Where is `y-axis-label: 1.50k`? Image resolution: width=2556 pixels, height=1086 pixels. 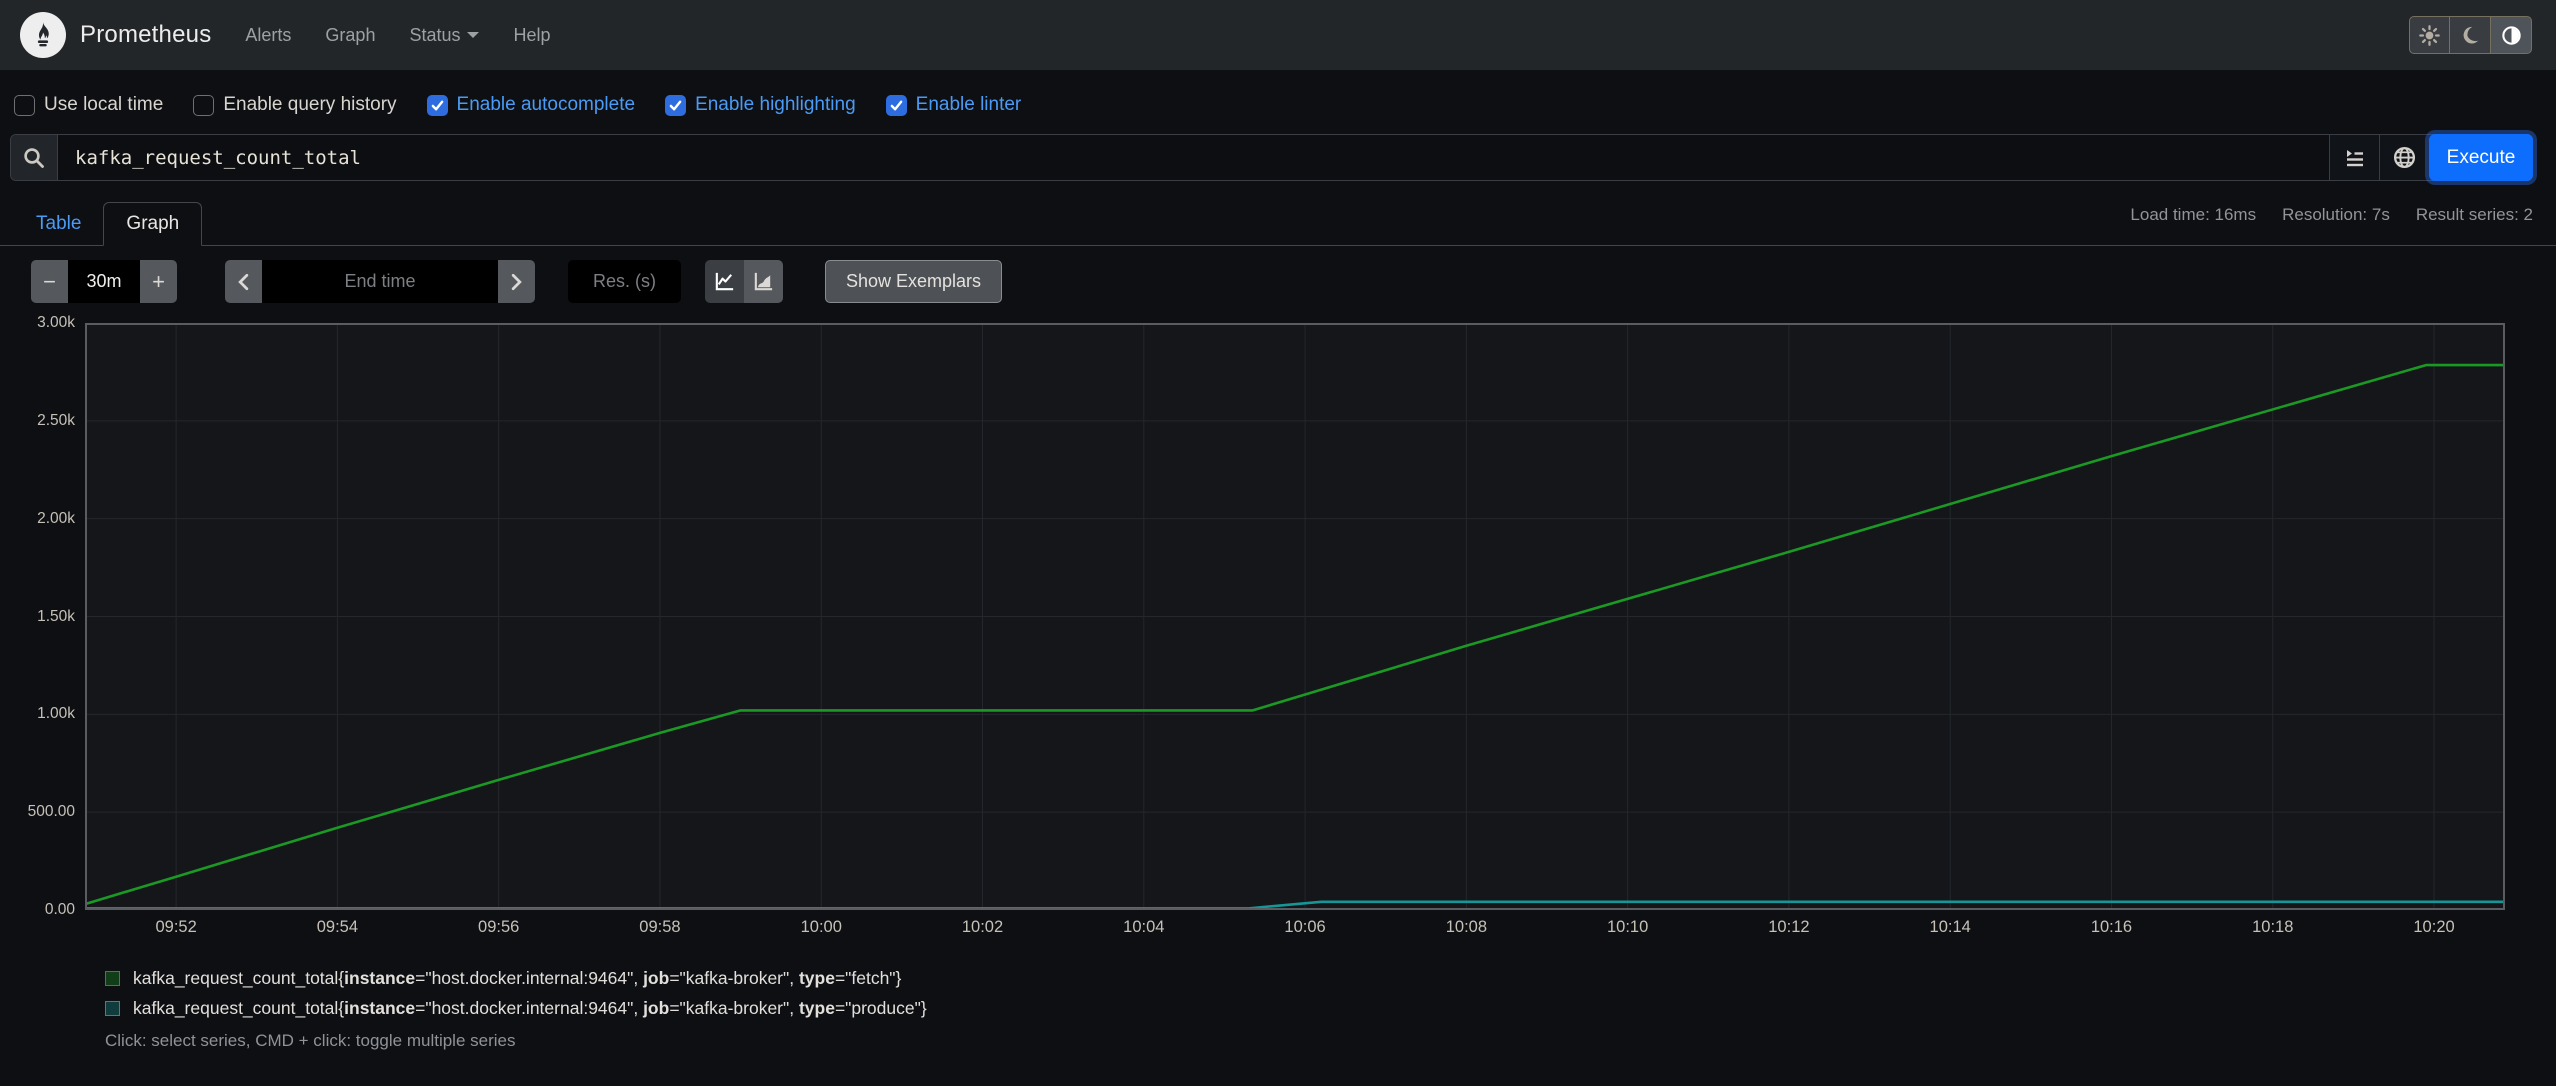
y-axis-label: 1.50k is located at coordinates (56, 616).